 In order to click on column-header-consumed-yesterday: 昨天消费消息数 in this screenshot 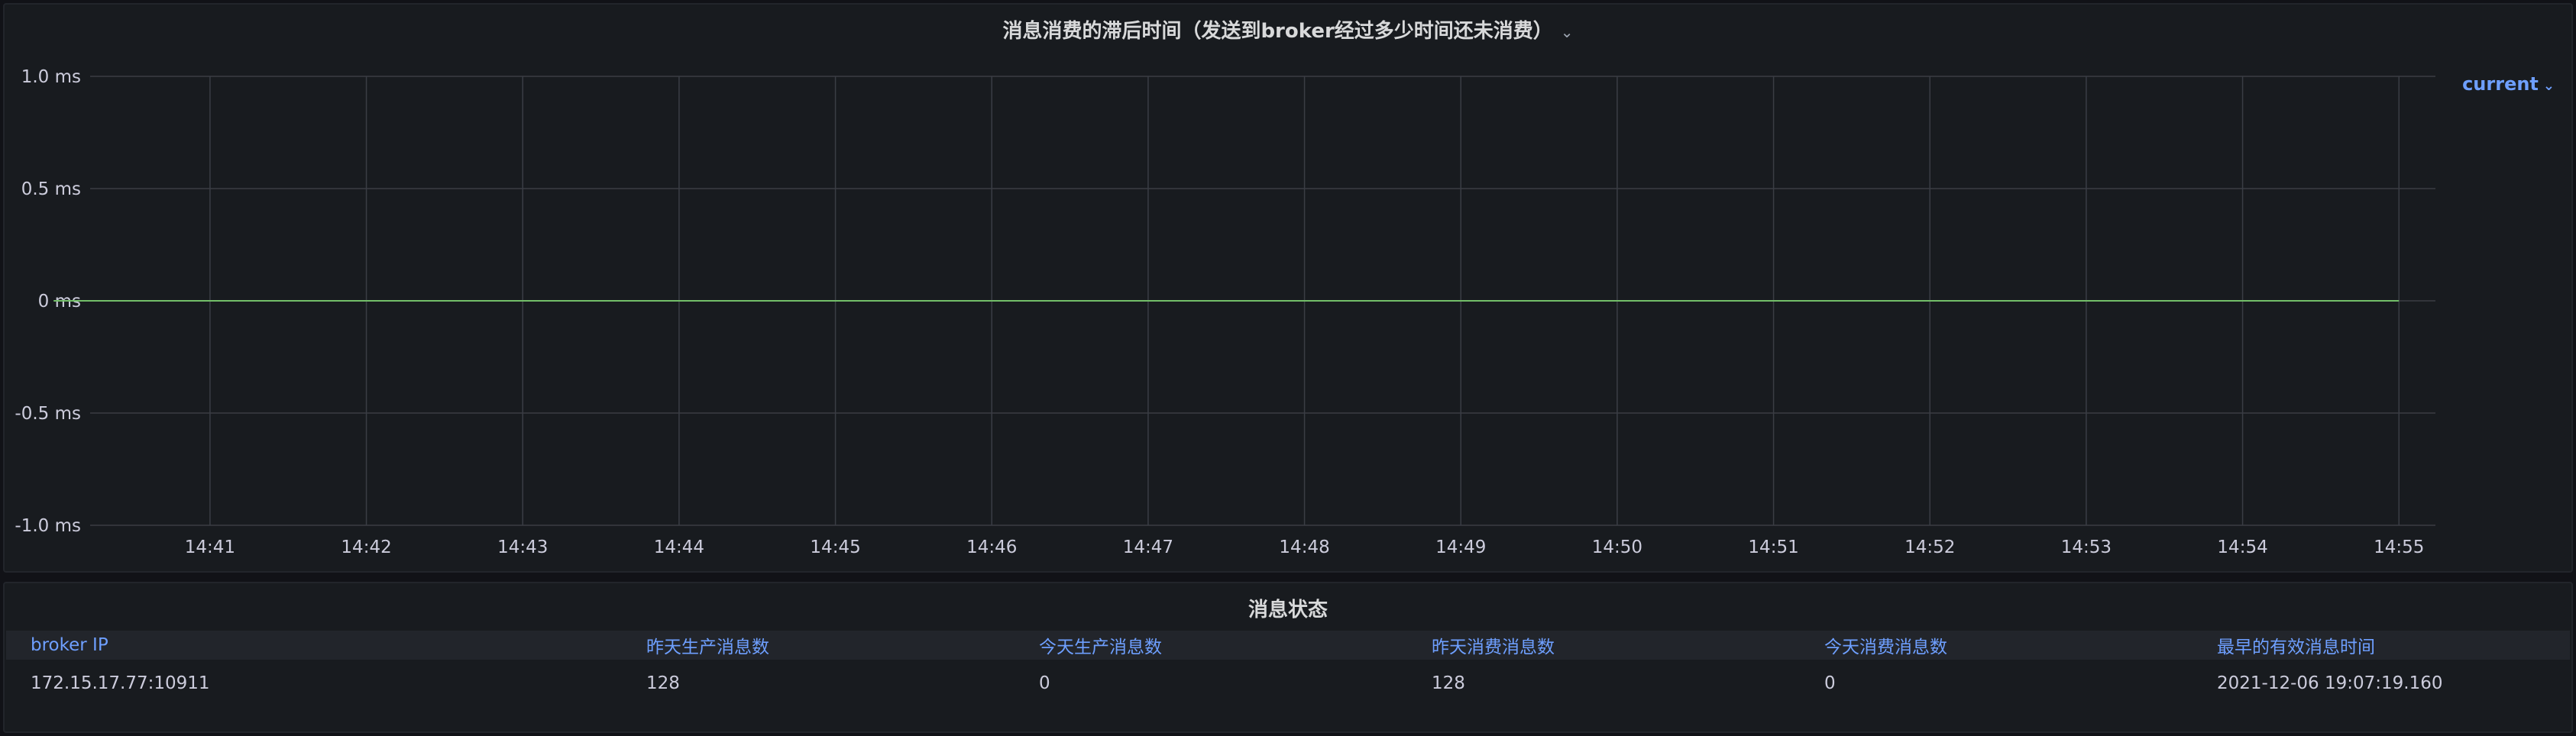, I will do `click(1603, 645)`.